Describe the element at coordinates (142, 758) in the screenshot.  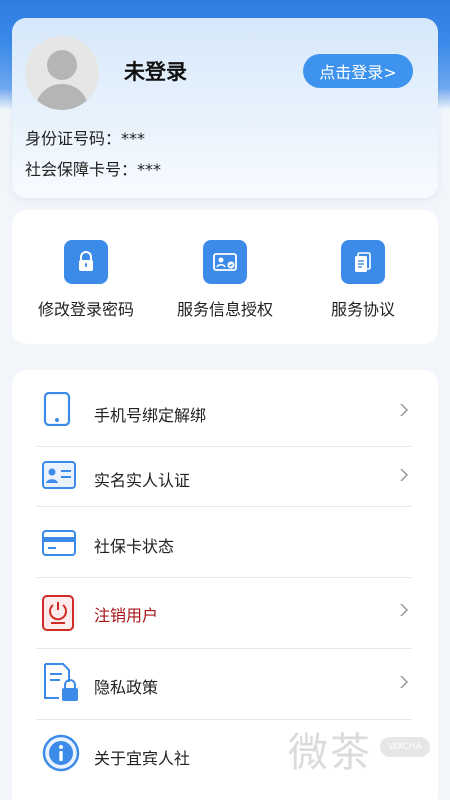
I see `about-label: 关于宜宾人社` at that location.